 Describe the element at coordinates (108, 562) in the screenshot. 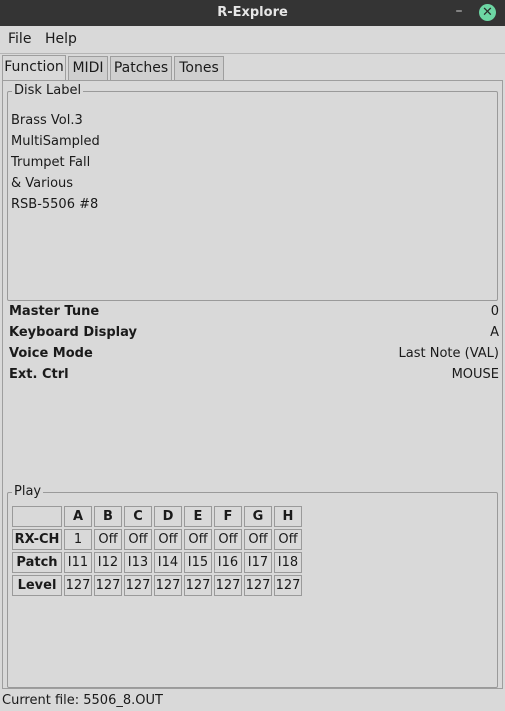

I see `patch-cell: I12` at that location.